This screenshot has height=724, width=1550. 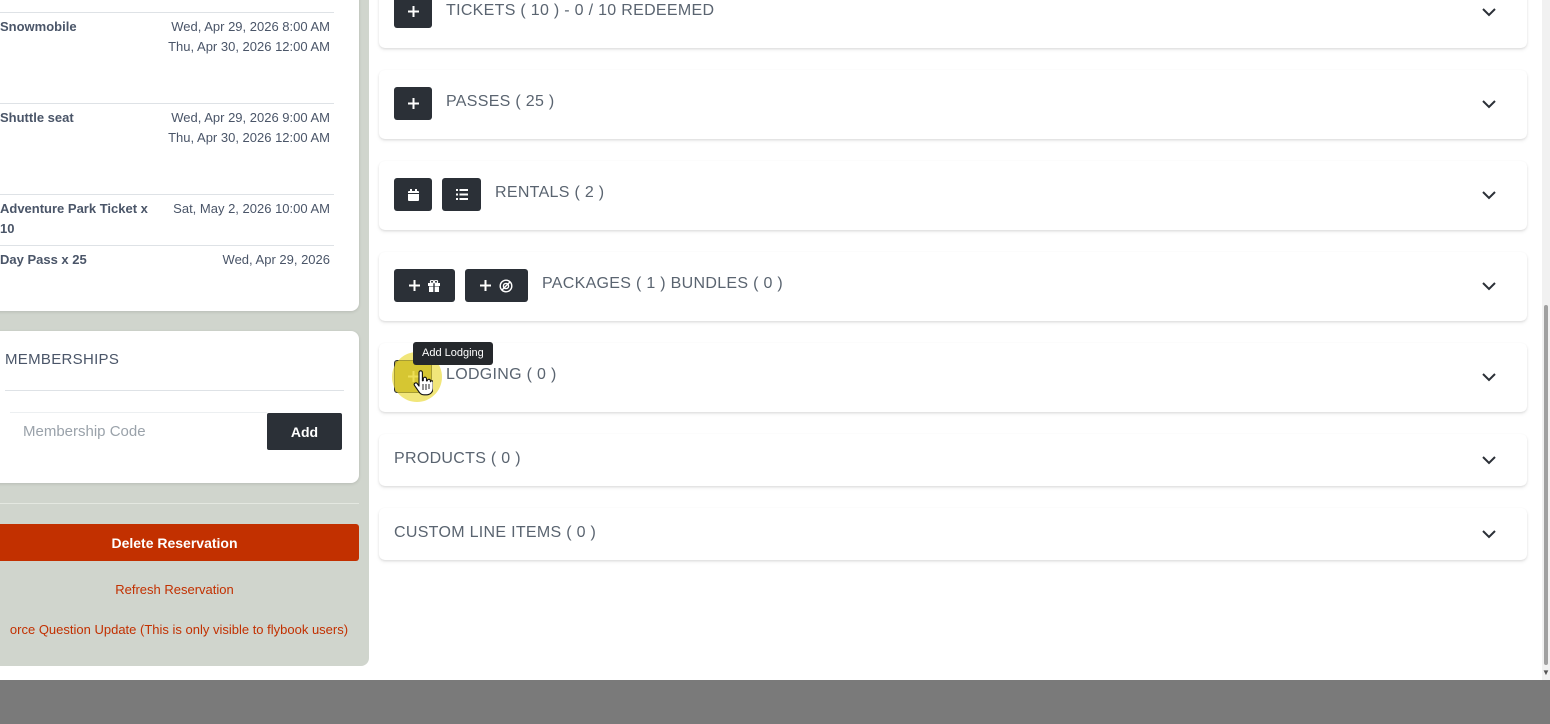 I want to click on calendar-icon, so click(x=413, y=194).